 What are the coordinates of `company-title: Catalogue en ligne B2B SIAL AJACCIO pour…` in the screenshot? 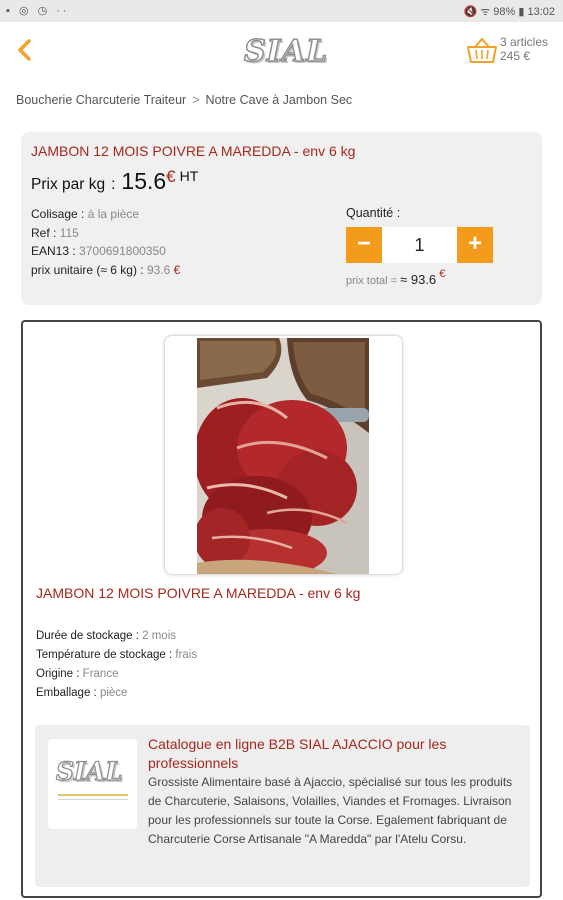 It's located at (333, 754).